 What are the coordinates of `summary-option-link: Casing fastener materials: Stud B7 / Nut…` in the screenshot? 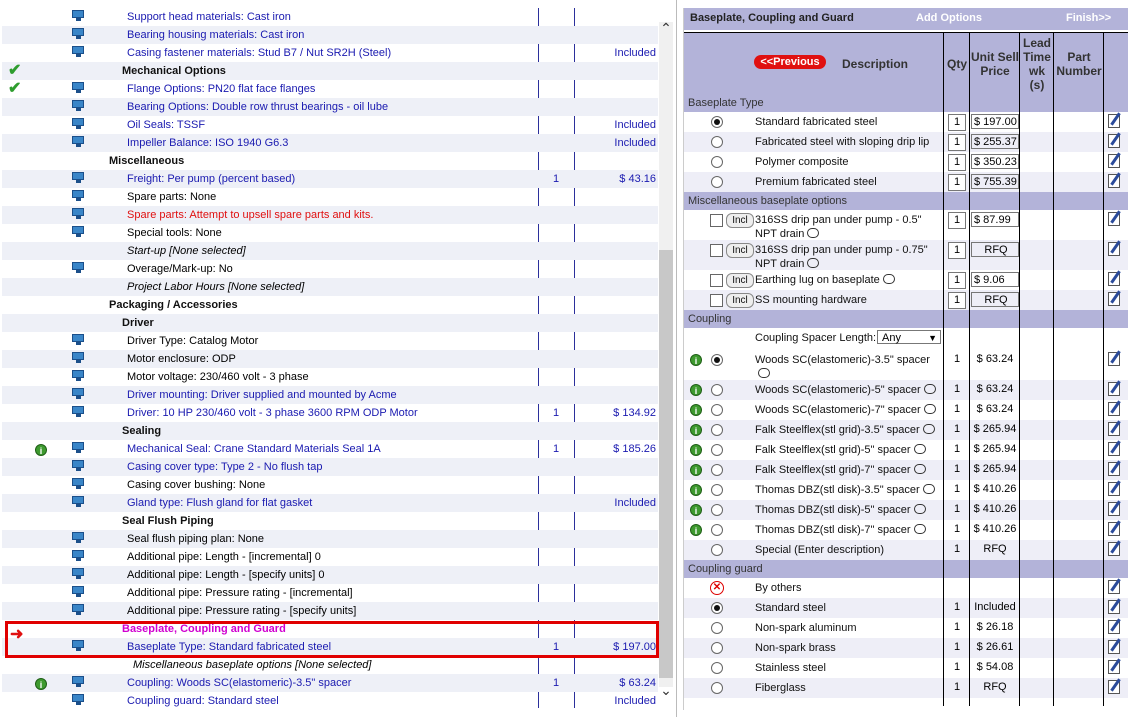 It's located at (259, 53).